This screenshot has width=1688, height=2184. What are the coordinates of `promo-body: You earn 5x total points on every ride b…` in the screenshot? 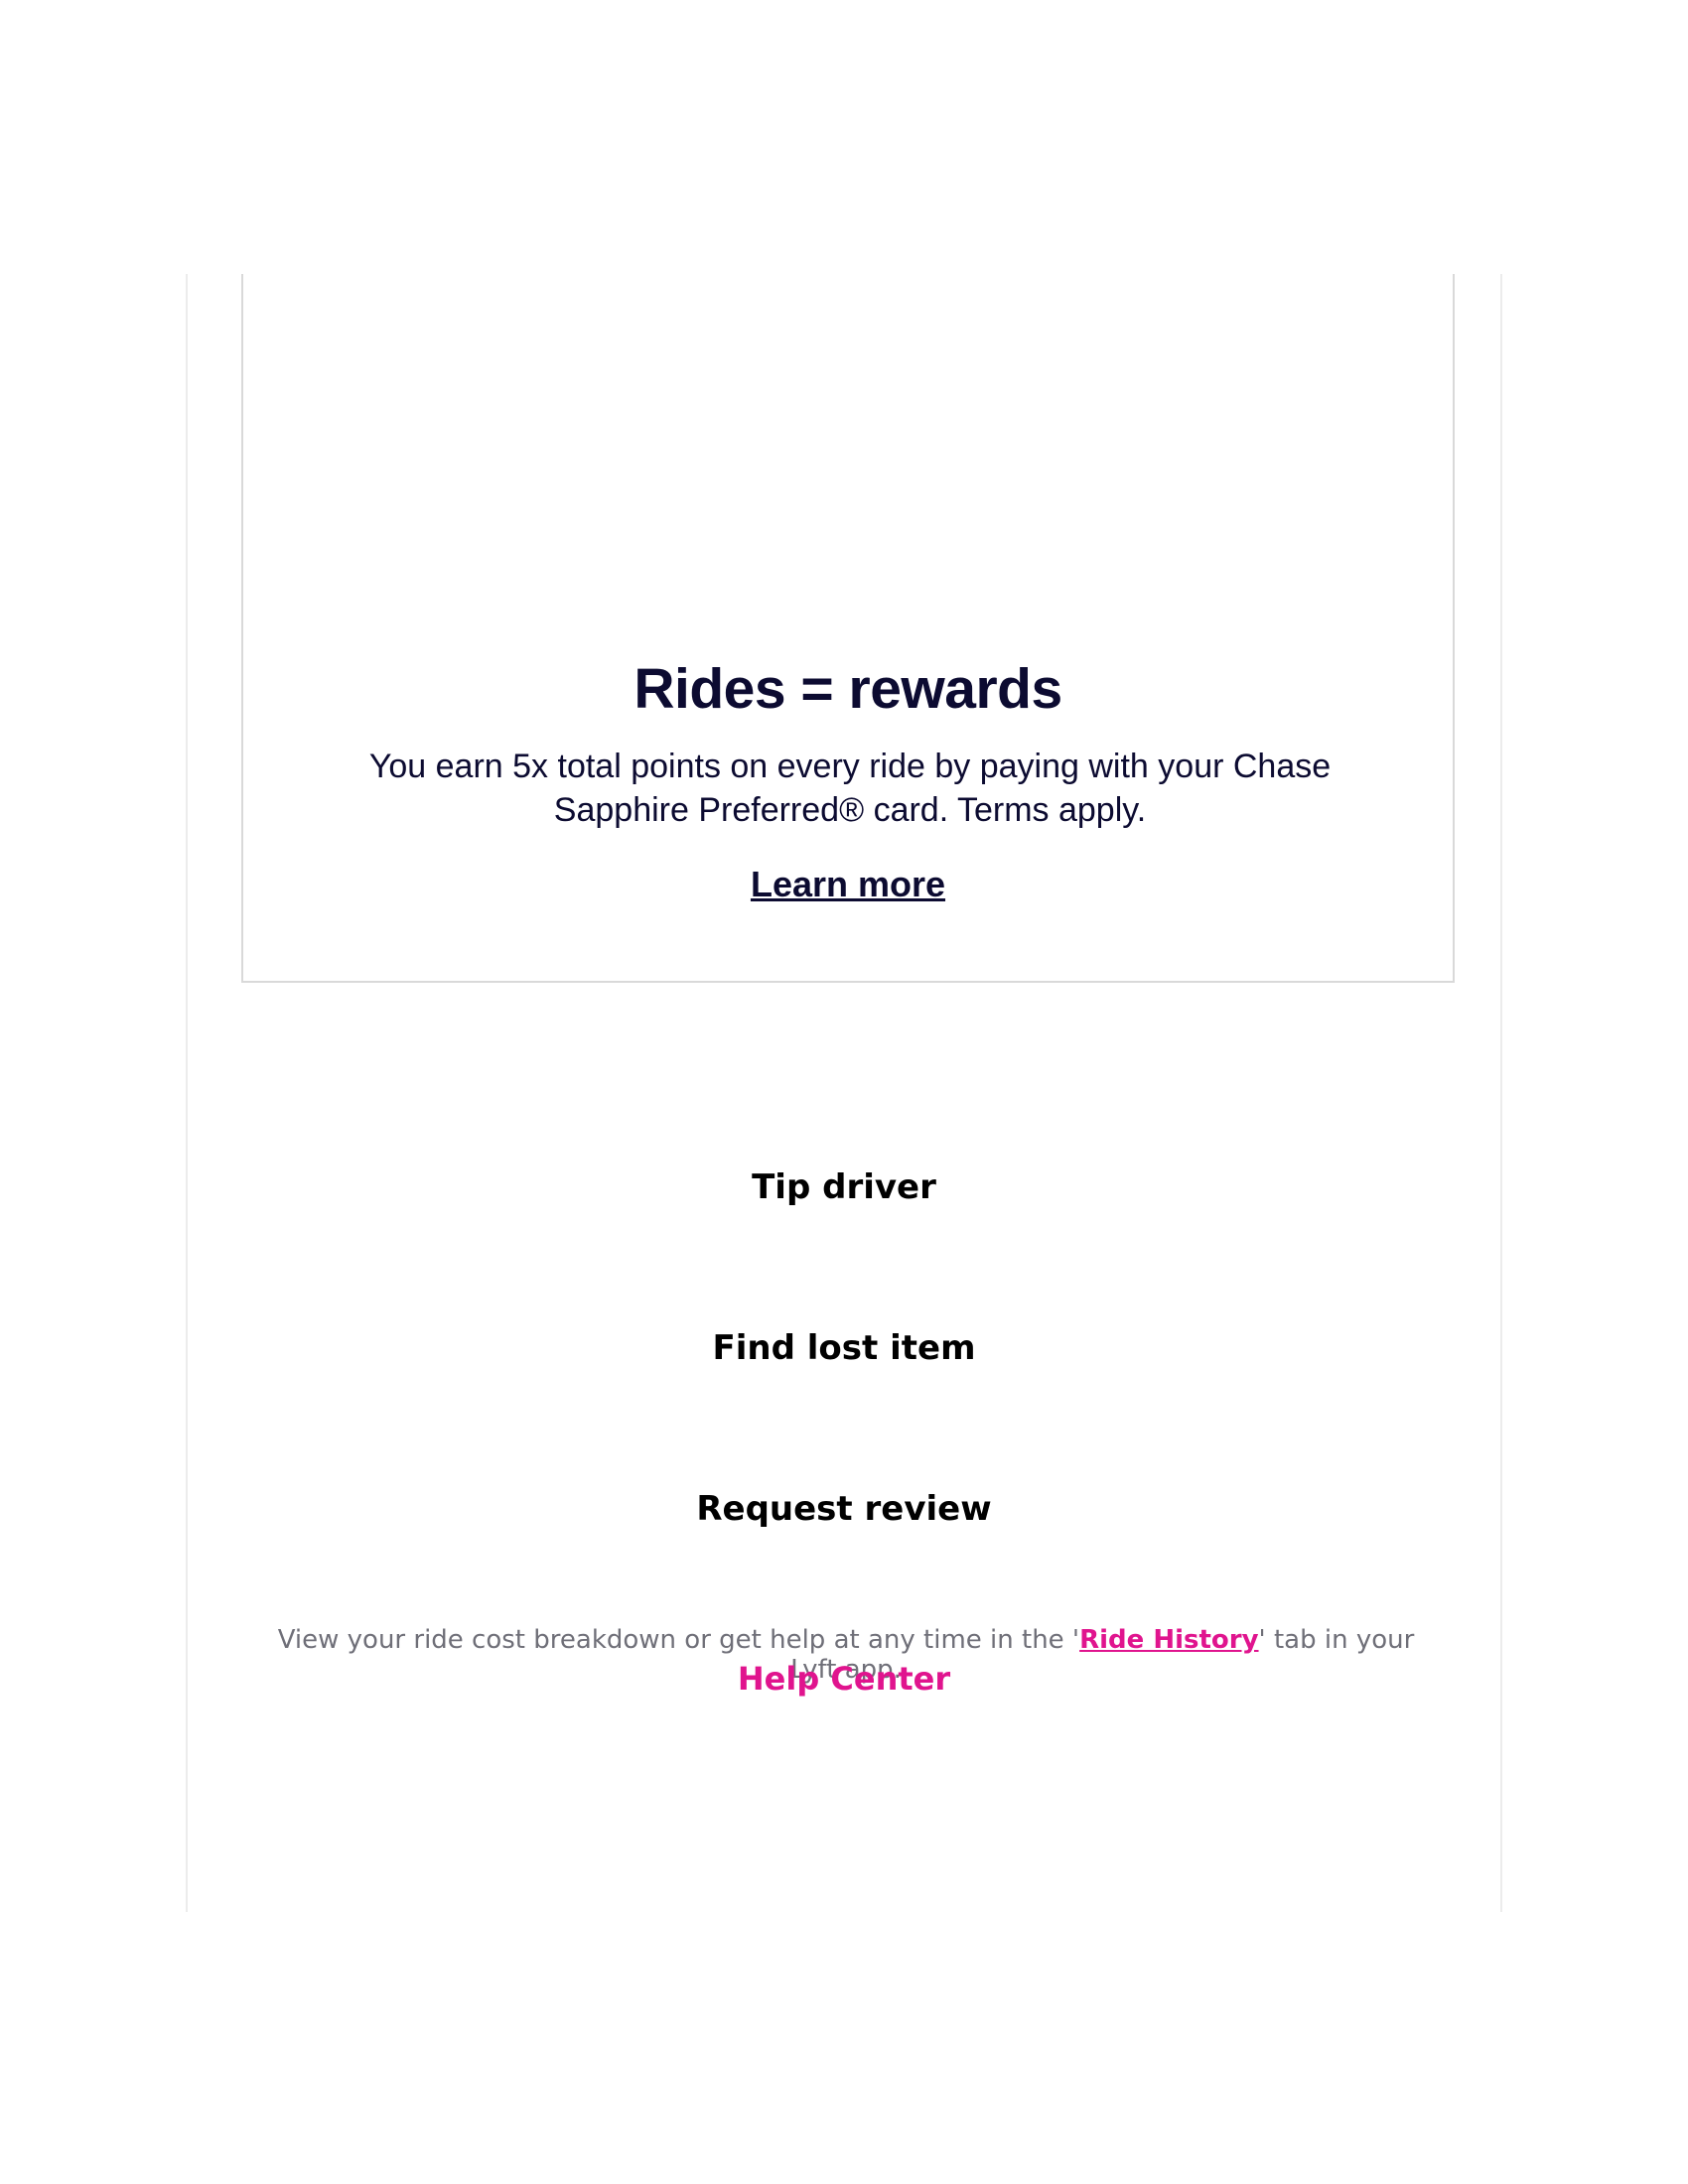 It's located at (850, 788).